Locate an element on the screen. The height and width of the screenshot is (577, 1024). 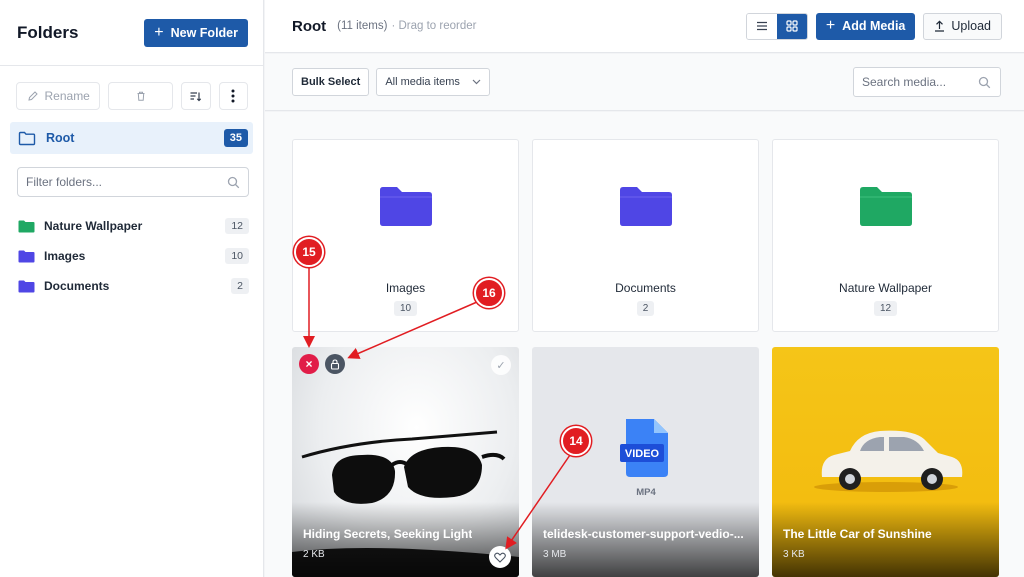
annotation-marker-14: 14 is located at coordinates (576, 441).